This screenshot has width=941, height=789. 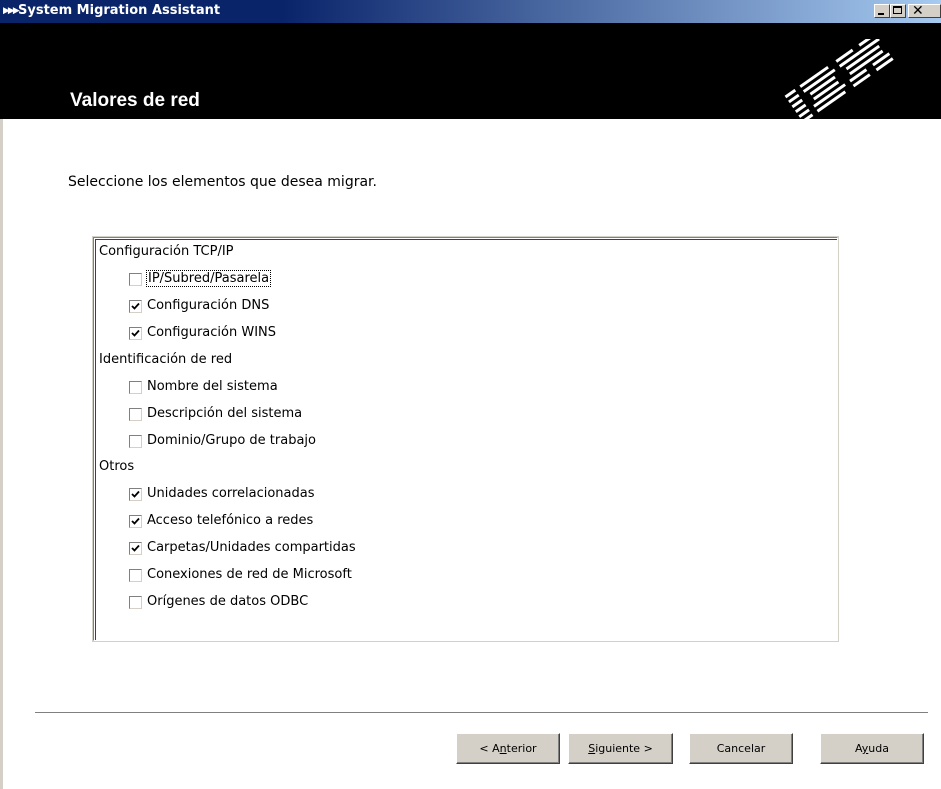 I want to click on help-button: Ayuda, so click(x=872, y=748).